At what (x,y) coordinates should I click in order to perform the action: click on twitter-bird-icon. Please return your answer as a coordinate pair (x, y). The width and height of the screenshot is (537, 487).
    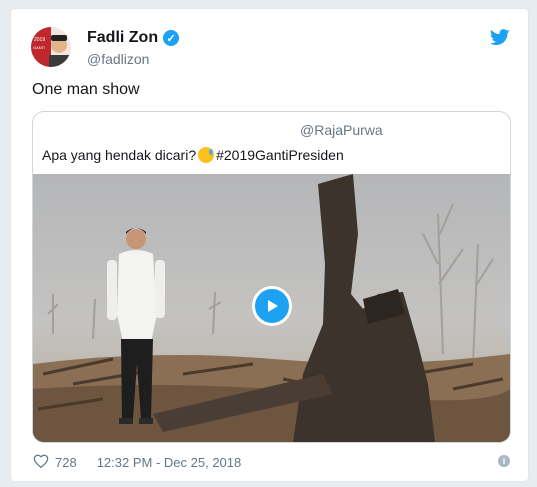
    Looking at the image, I should click on (499, 40).